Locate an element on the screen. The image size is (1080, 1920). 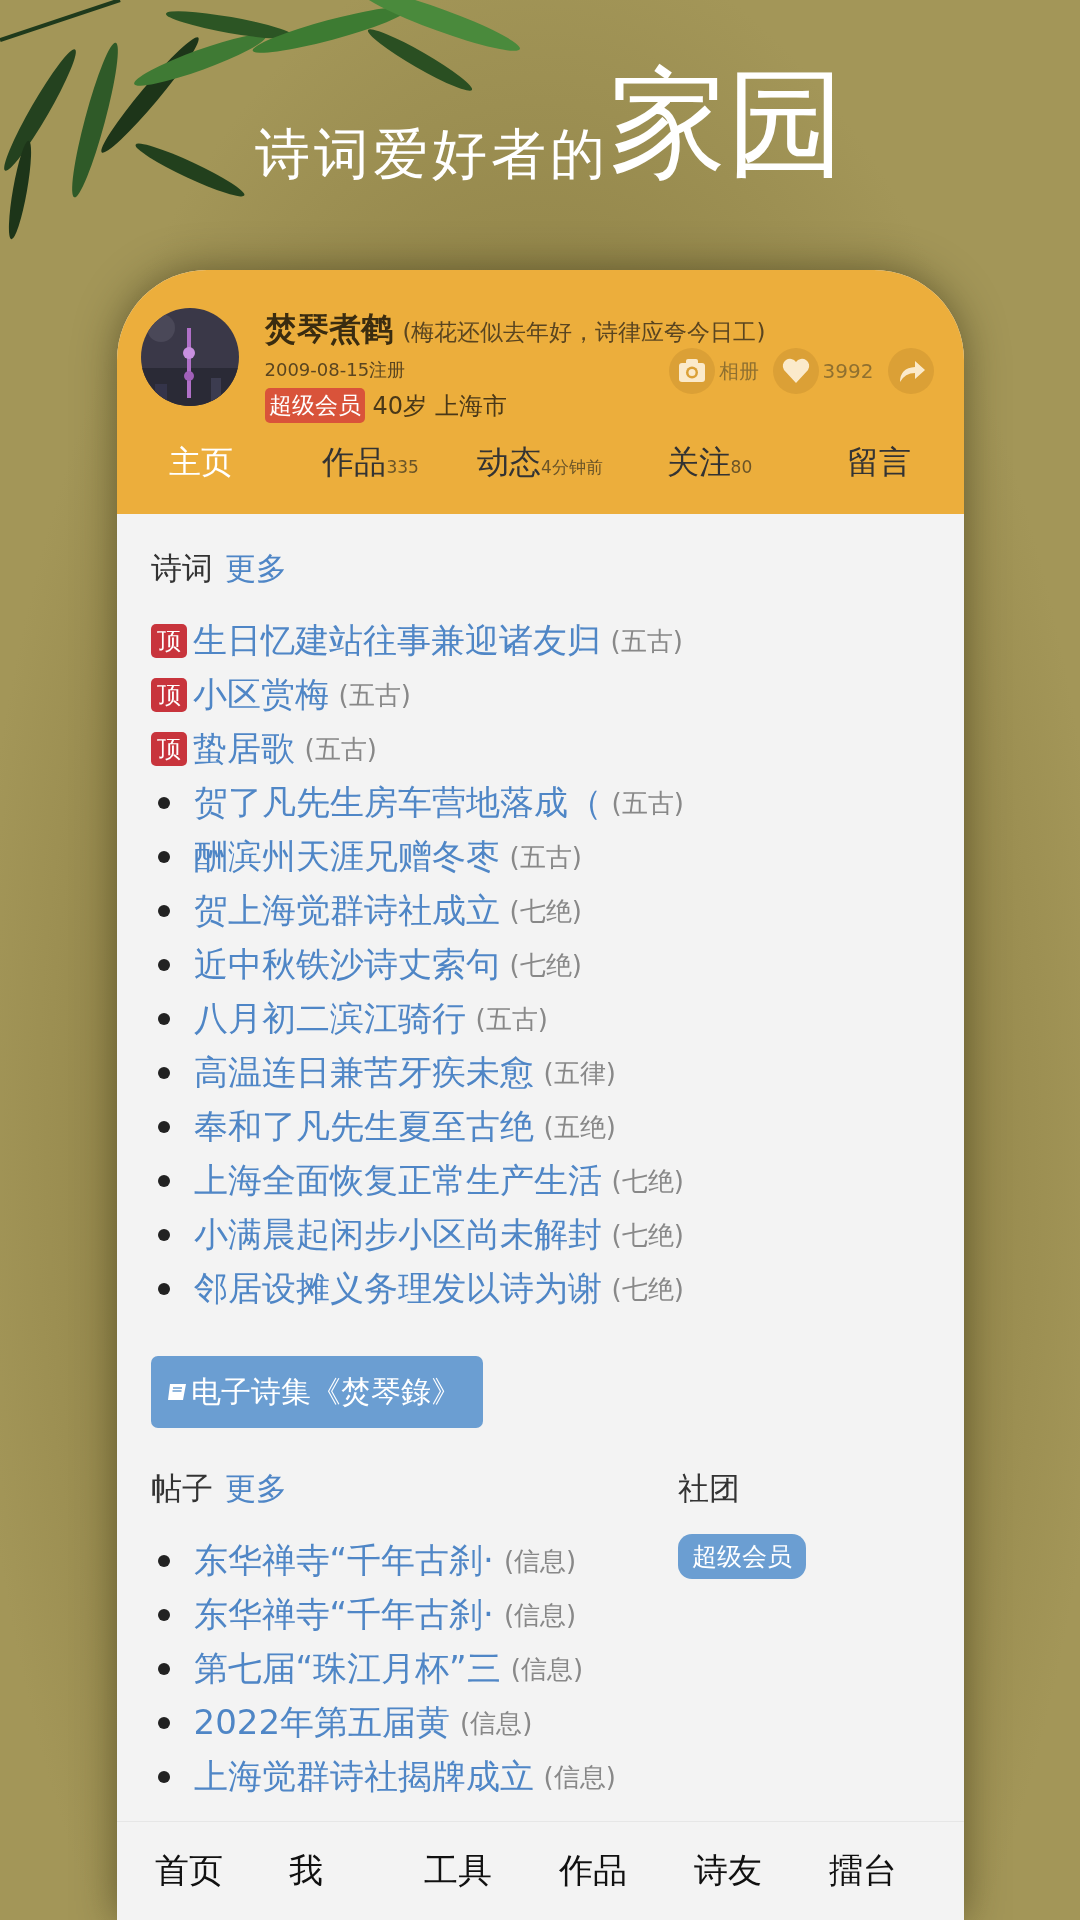
profile-tab: 作品335 is located at coordinates (370, 463).